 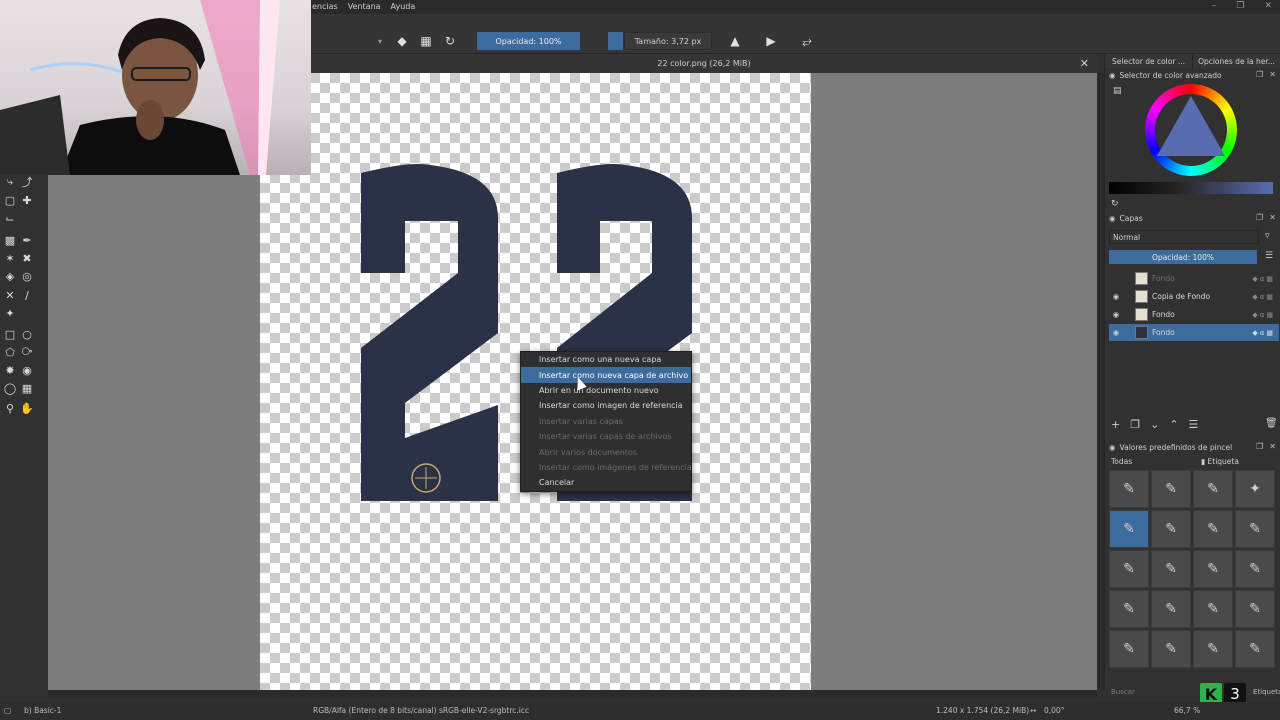 What do you see at coordinates (1183, 257) in the screenshot?
I see `layer-opacity-slider: Opacidad: 100%` at bounding box center [1183, 257].